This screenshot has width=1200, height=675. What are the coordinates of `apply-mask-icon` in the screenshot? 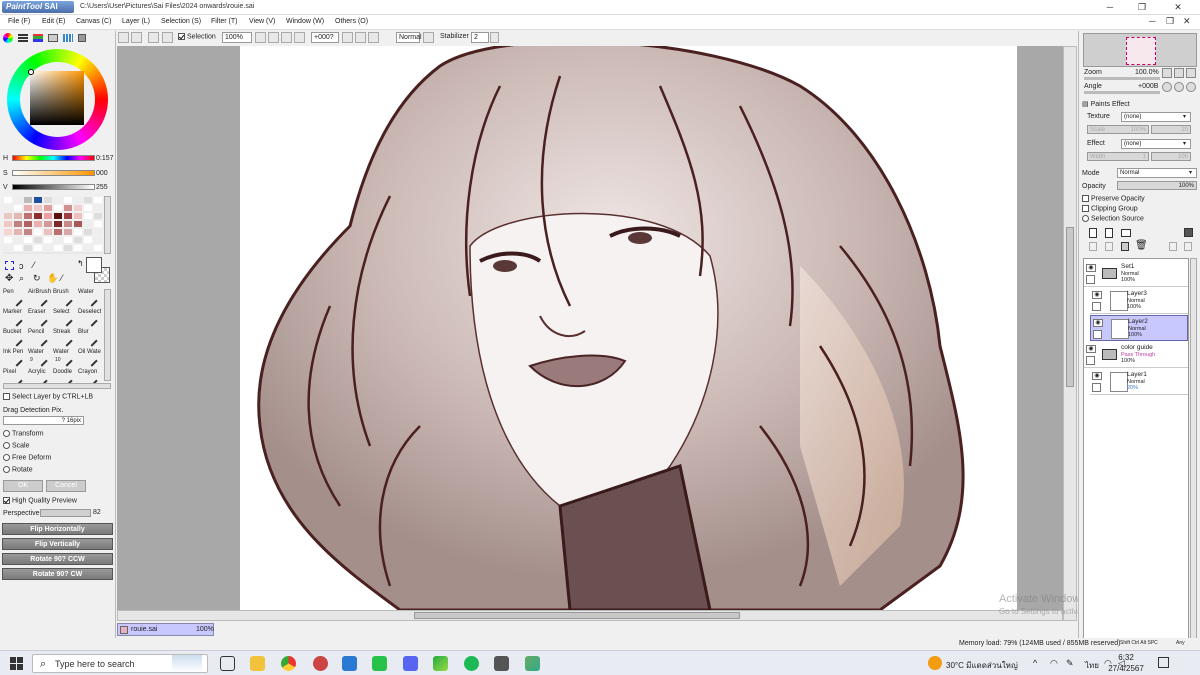 It's located at (1173, 246).